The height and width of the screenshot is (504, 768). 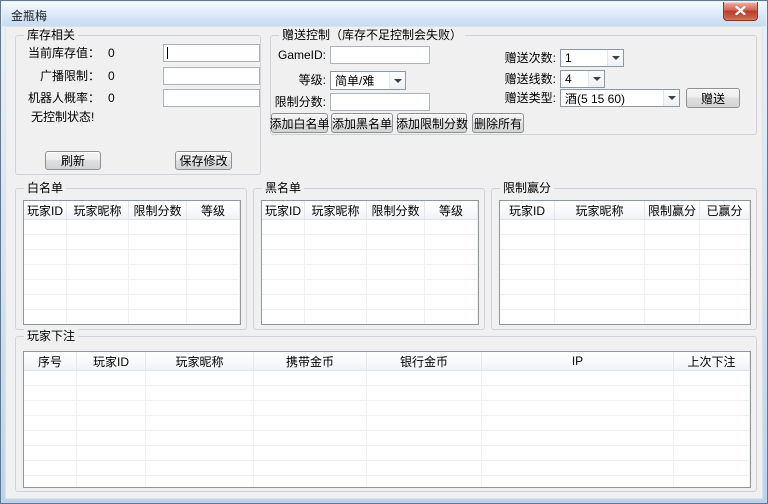 What do you see at coordinates (283, 188) in the screenshot?
I see `blacklist-group-title: 黑名单` at bounding box center [283, 188].